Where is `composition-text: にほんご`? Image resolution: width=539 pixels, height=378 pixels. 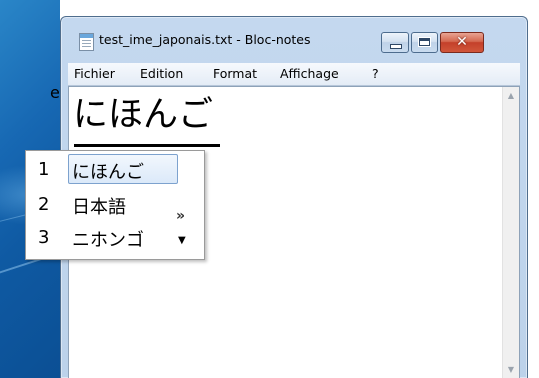 composition-text: にほんご is located at coordinates (143, 115).